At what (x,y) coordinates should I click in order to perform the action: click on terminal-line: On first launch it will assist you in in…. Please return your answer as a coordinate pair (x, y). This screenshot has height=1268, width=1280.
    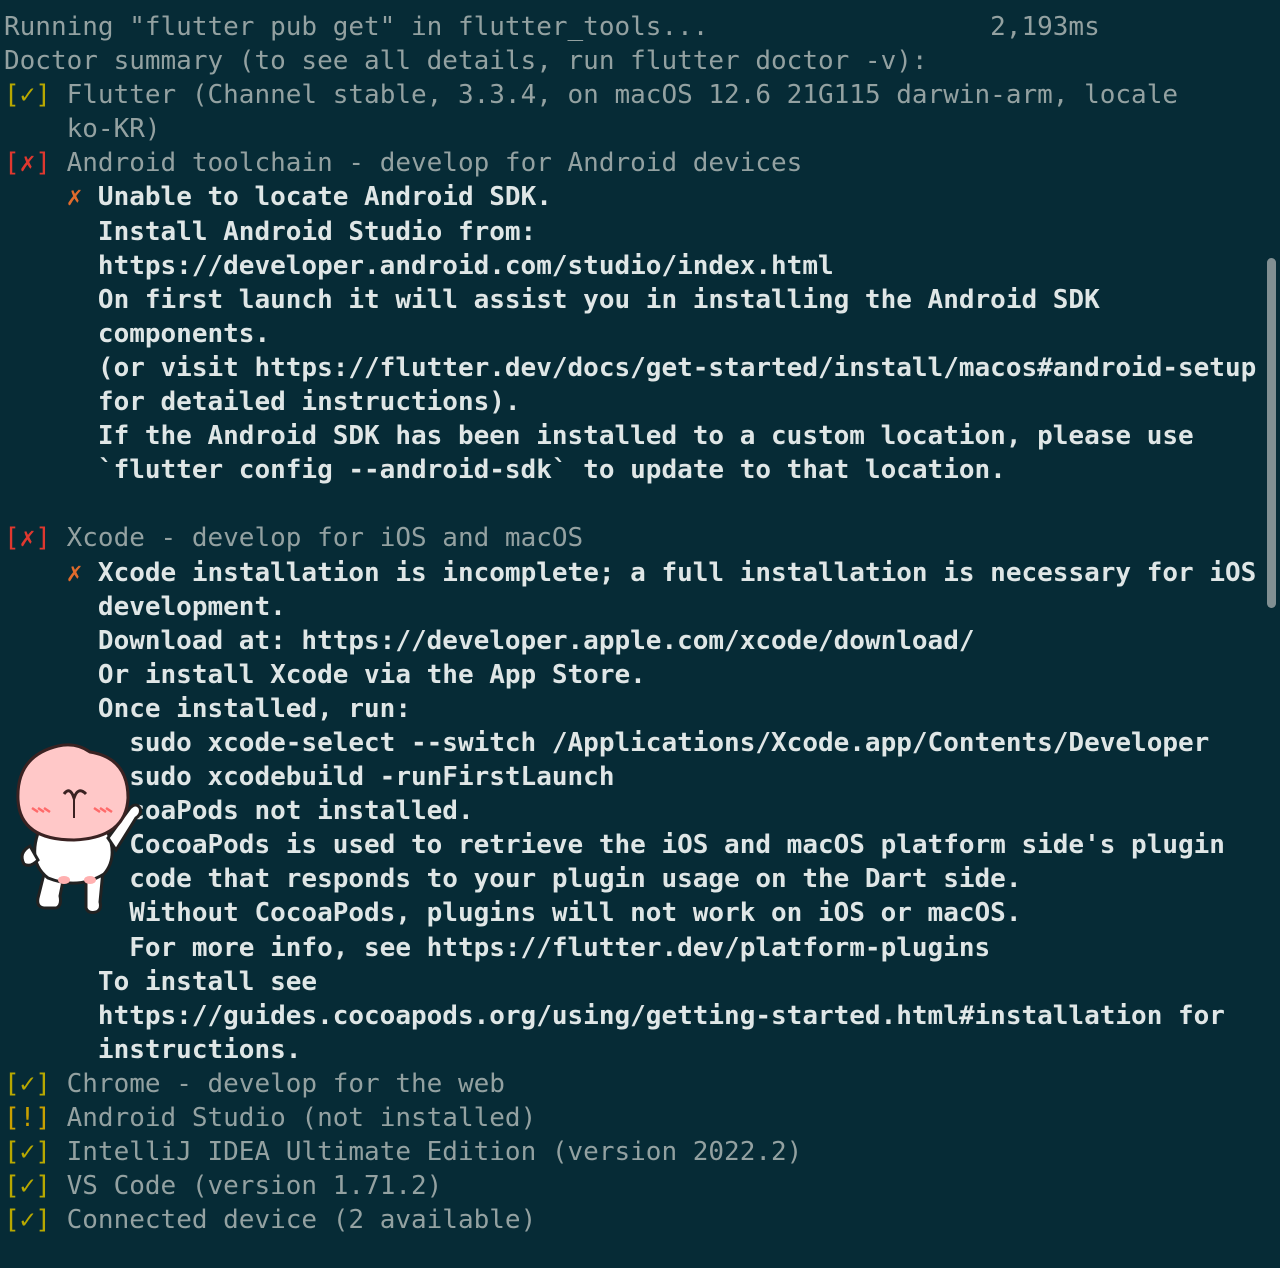
    Looking at the image, I should click on (552, 299).